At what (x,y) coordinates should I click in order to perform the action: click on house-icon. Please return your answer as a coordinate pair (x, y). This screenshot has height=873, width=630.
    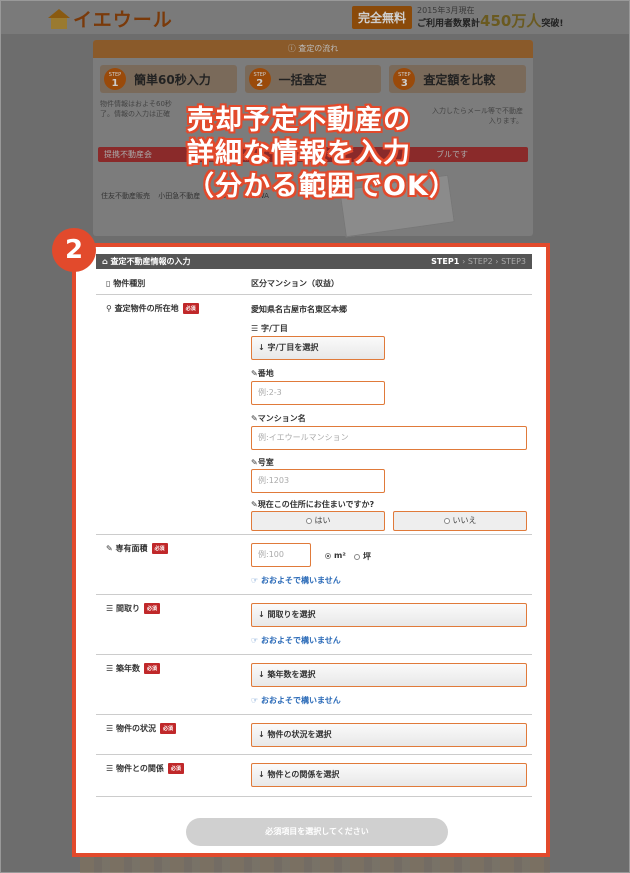
    Looking at the image, I should click on (59, 18).